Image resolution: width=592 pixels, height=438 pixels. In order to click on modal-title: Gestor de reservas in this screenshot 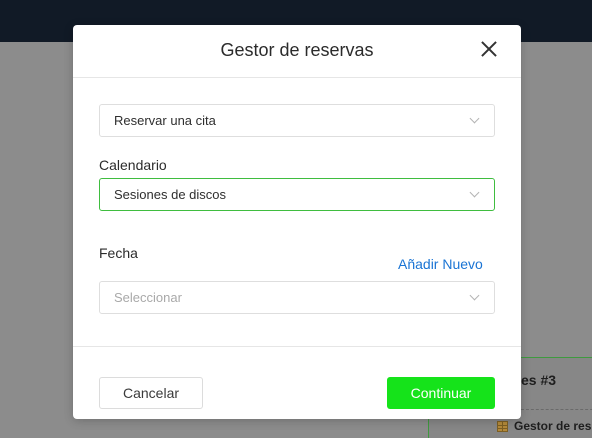, I will do `click(297, 50)`.